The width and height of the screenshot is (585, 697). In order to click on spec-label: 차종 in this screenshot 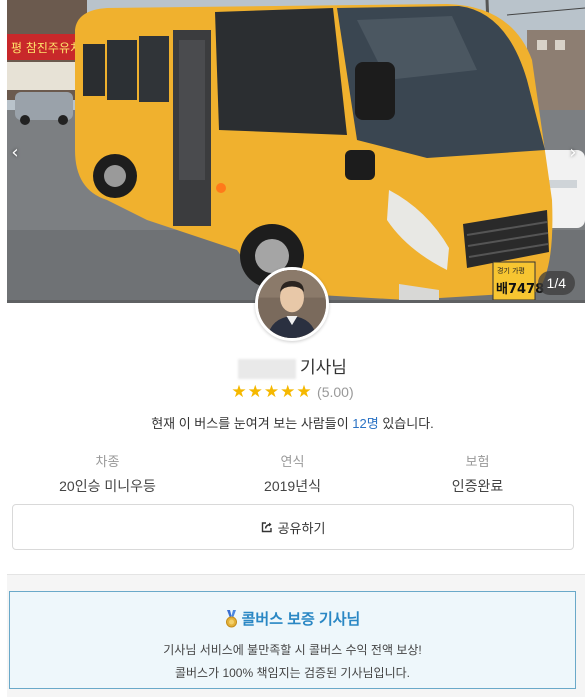, I will do `click(107, 461)`.